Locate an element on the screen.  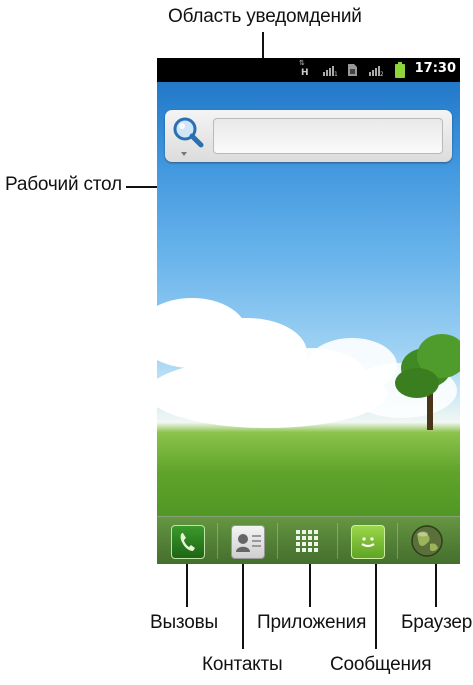
dock-messages is located at coordinates (367, 540).